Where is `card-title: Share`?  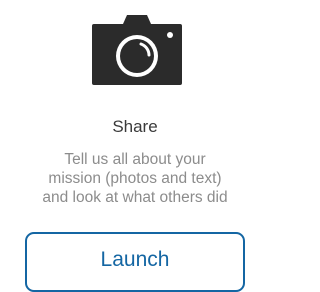
card-title: Share is located at coordinates (135, 126).